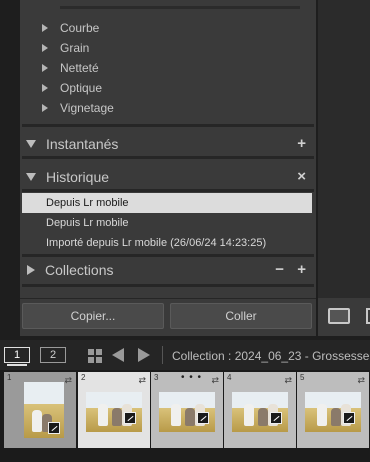 Image resolution: width=370 pixels, height=462 pixels. Describe the element at coordinates (118, 355) in the screenshot. I see `back-arrow-icon` at that location.